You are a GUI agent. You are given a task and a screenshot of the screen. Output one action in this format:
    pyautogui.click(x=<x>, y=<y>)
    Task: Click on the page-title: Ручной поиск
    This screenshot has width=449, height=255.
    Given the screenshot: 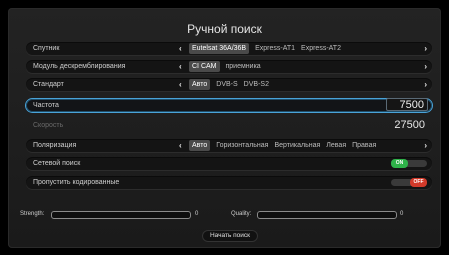 What is the action you would take?
    pyautogui.click(x=224, y=29)
    